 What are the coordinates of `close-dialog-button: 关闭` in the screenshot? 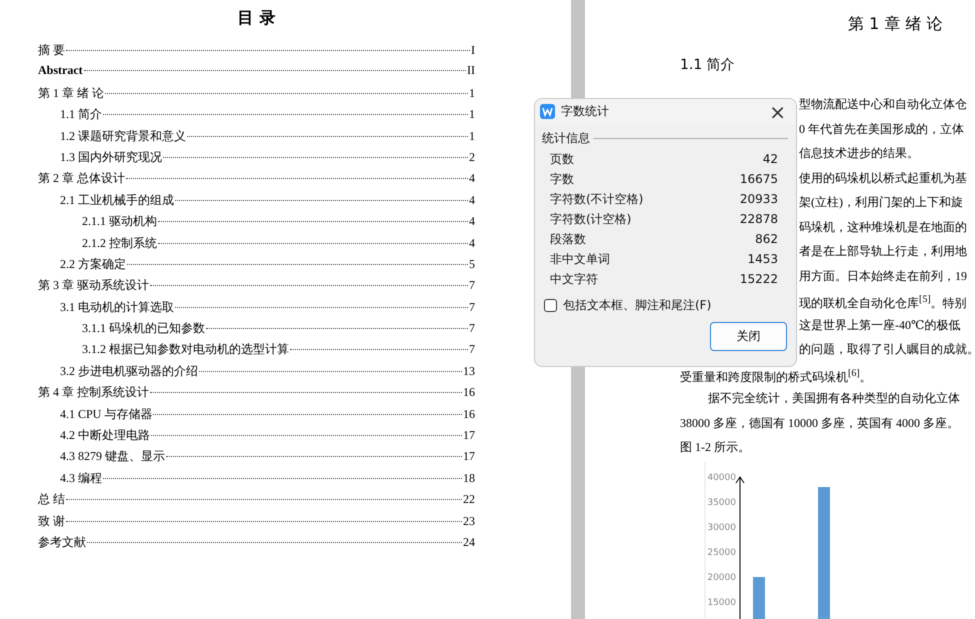 It's located at (748, 336).